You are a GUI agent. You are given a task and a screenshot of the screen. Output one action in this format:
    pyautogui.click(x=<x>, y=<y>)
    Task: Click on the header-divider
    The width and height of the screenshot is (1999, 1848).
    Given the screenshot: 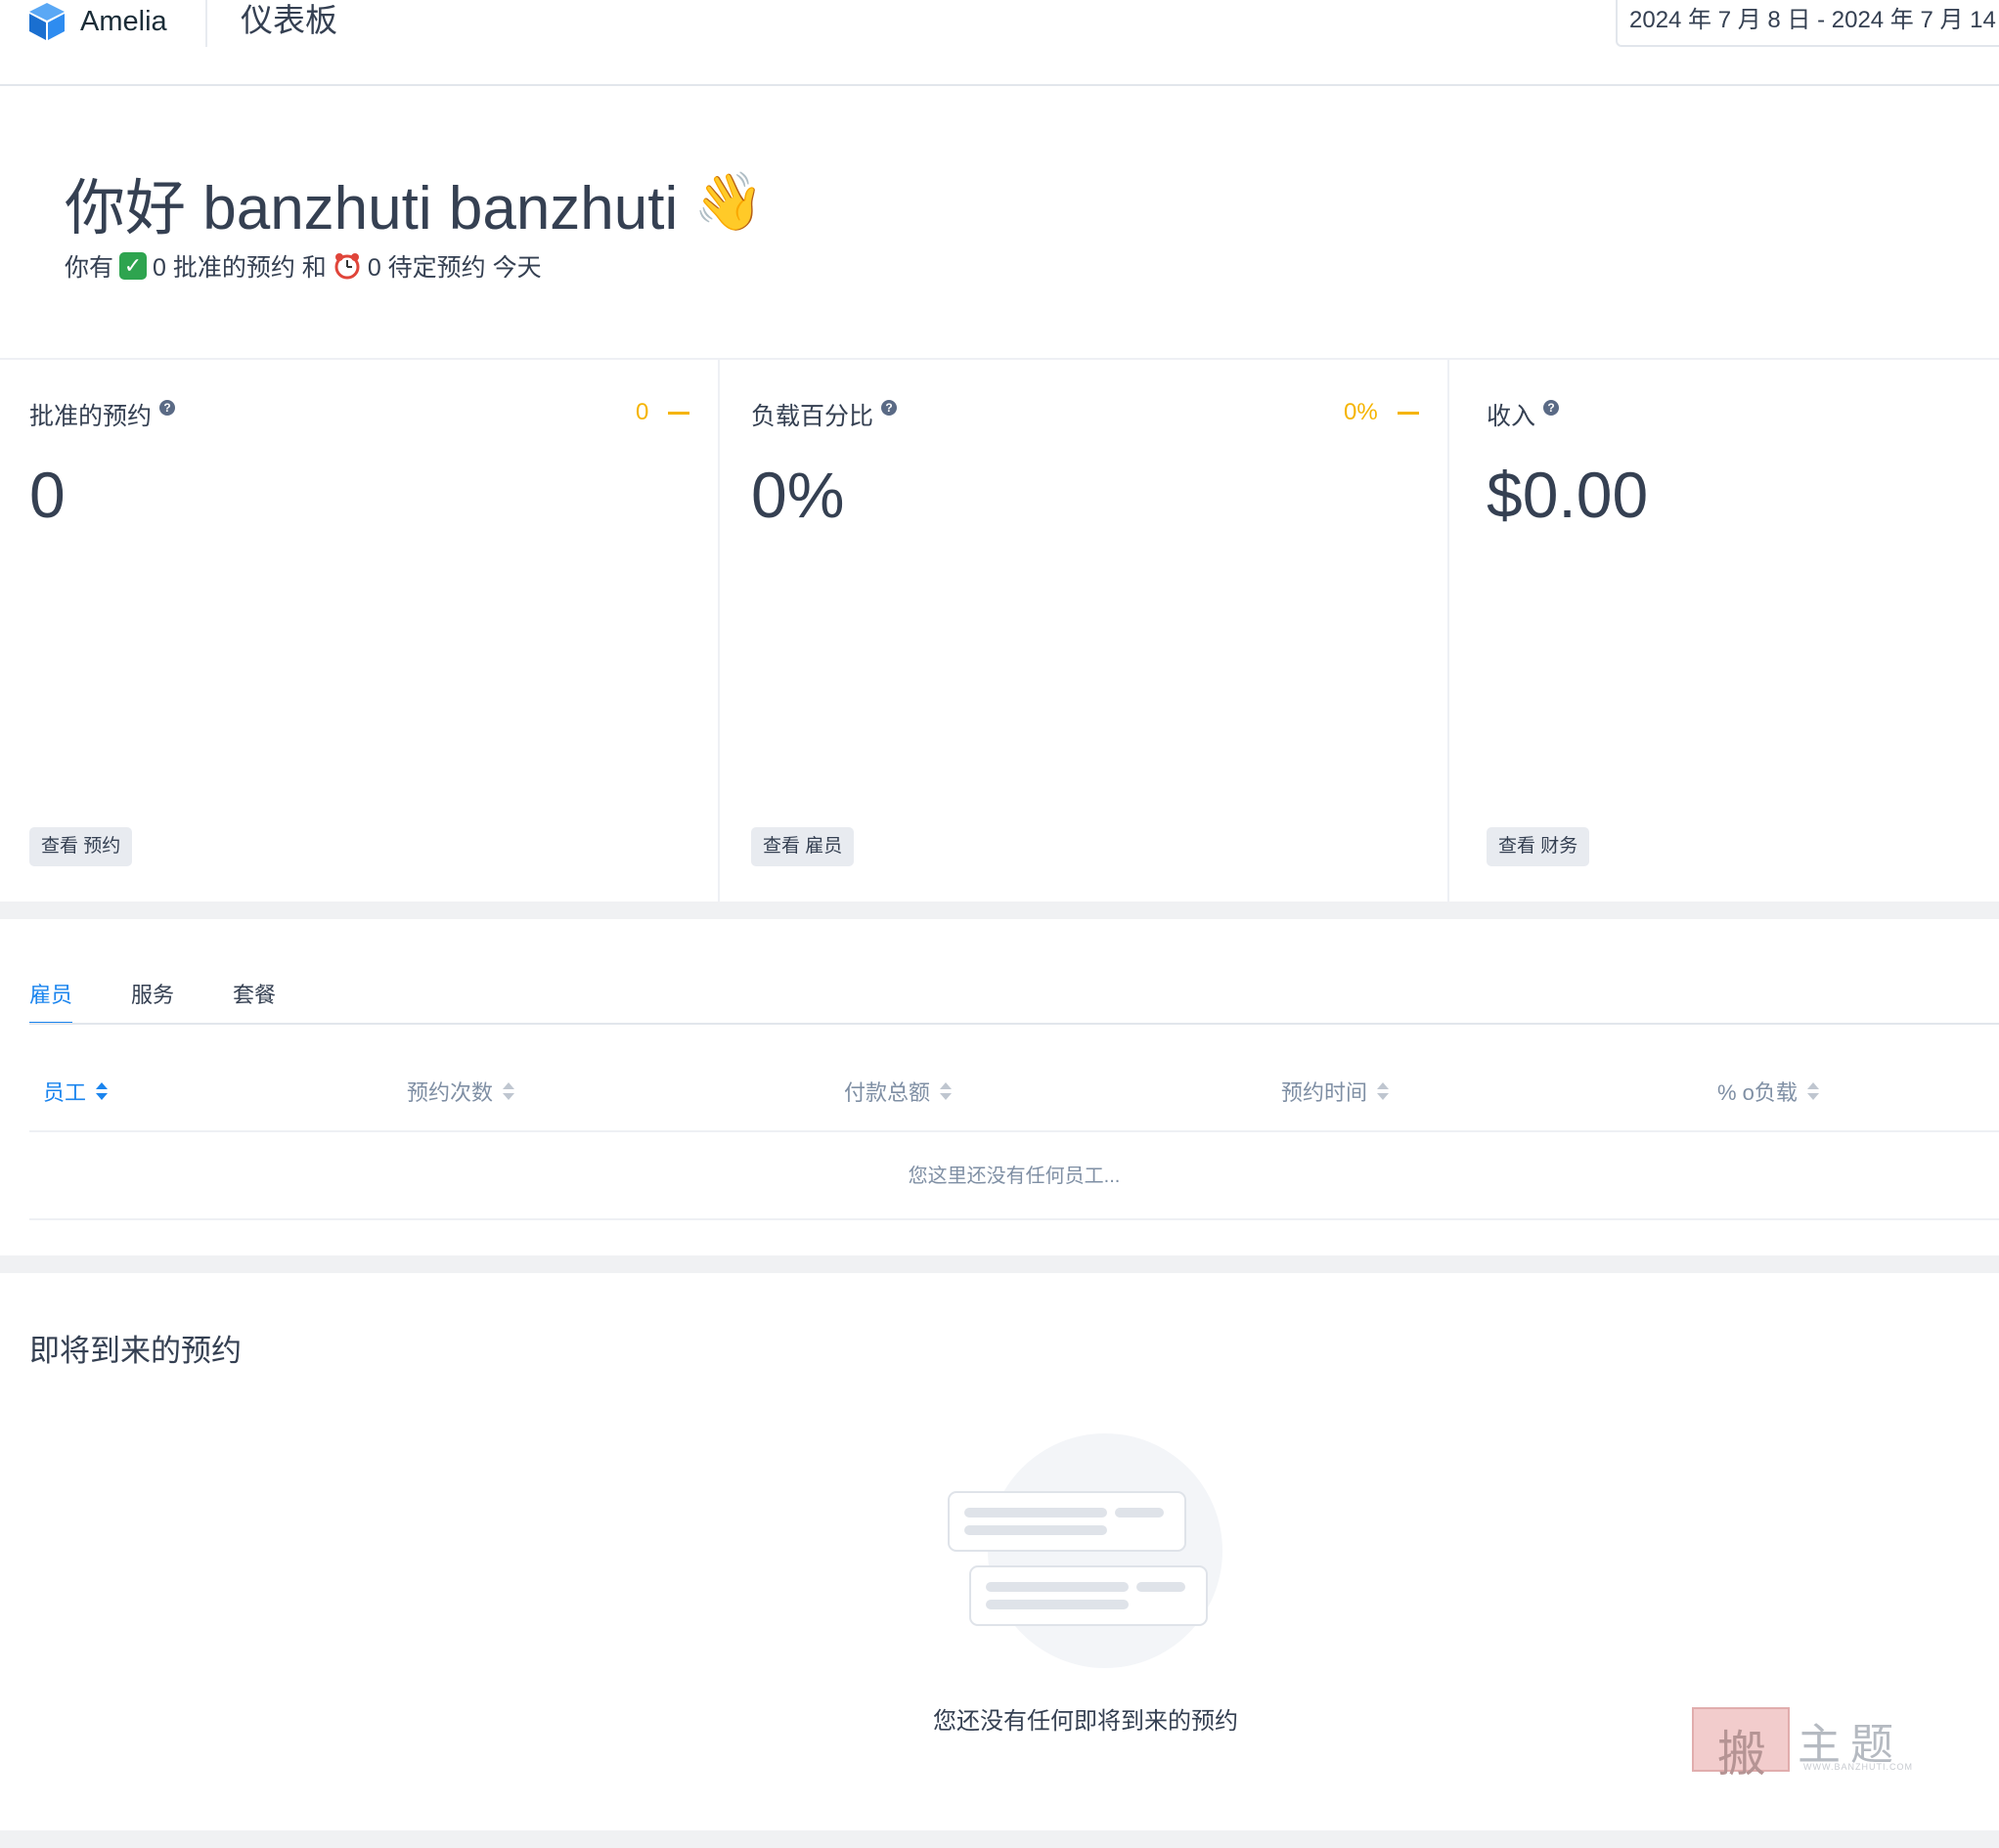 What is the action you would take?
    pyautogui.click(x=206, y=23)
    